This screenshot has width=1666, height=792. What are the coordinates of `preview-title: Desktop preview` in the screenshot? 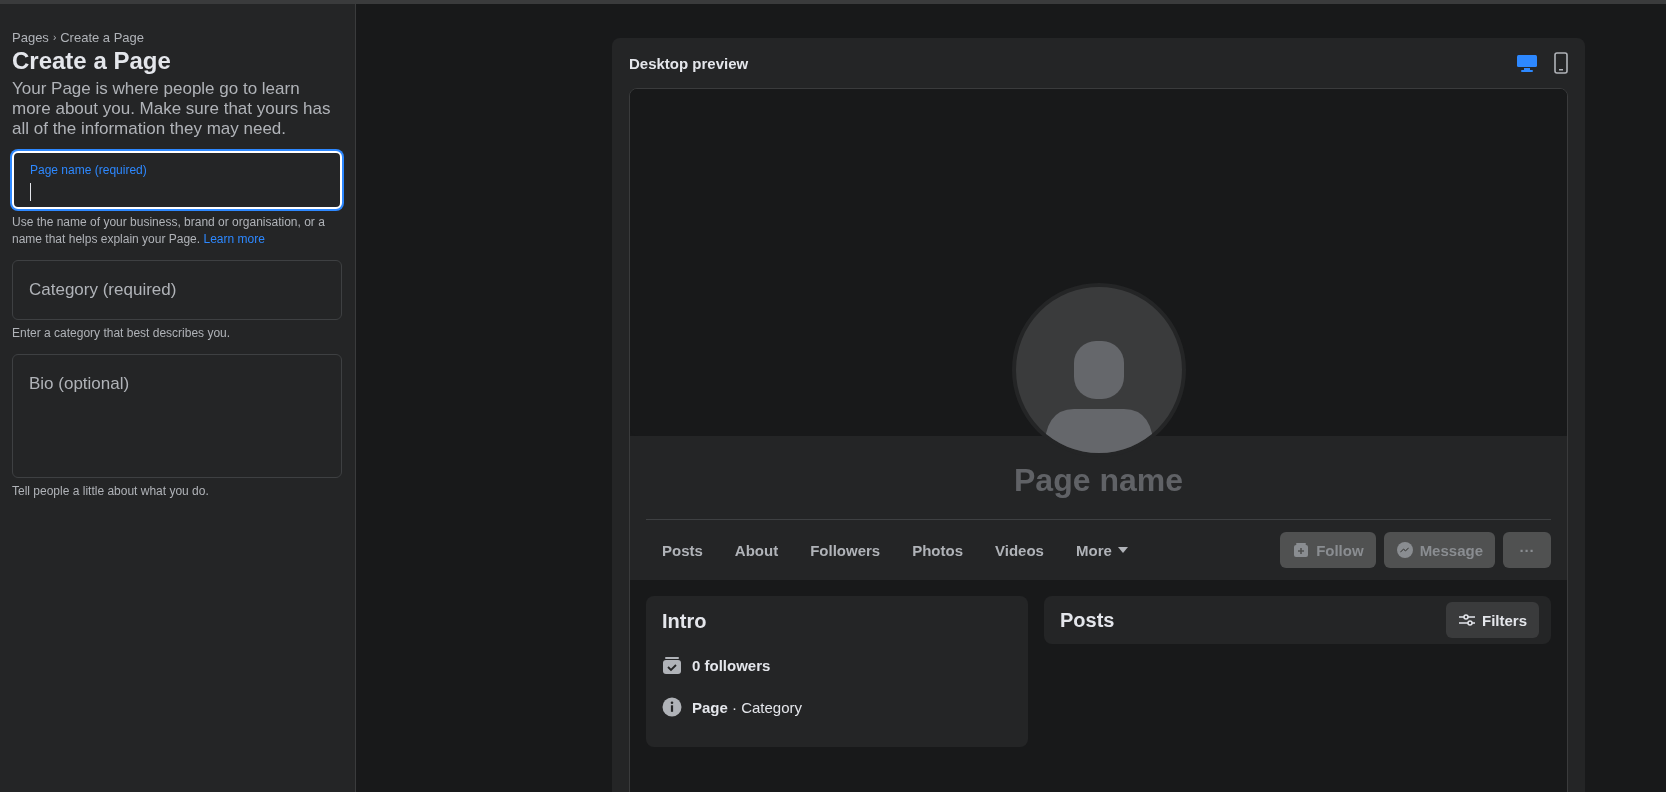 It's located at (689, 63).